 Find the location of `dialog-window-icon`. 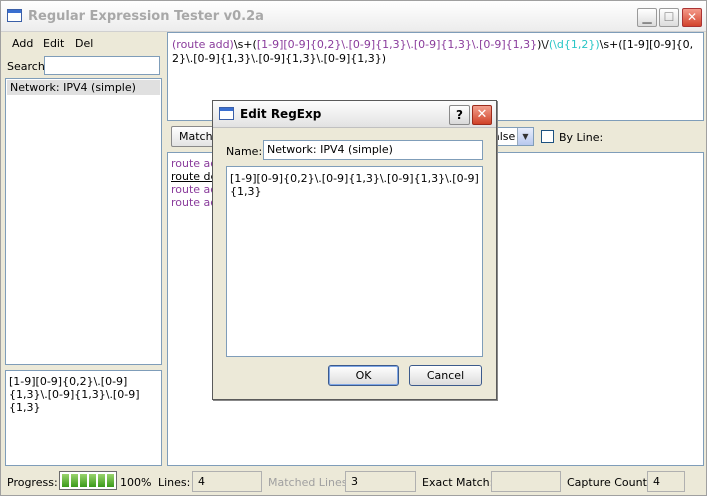

dialog-window-icon is located at coordinates (226, 113).